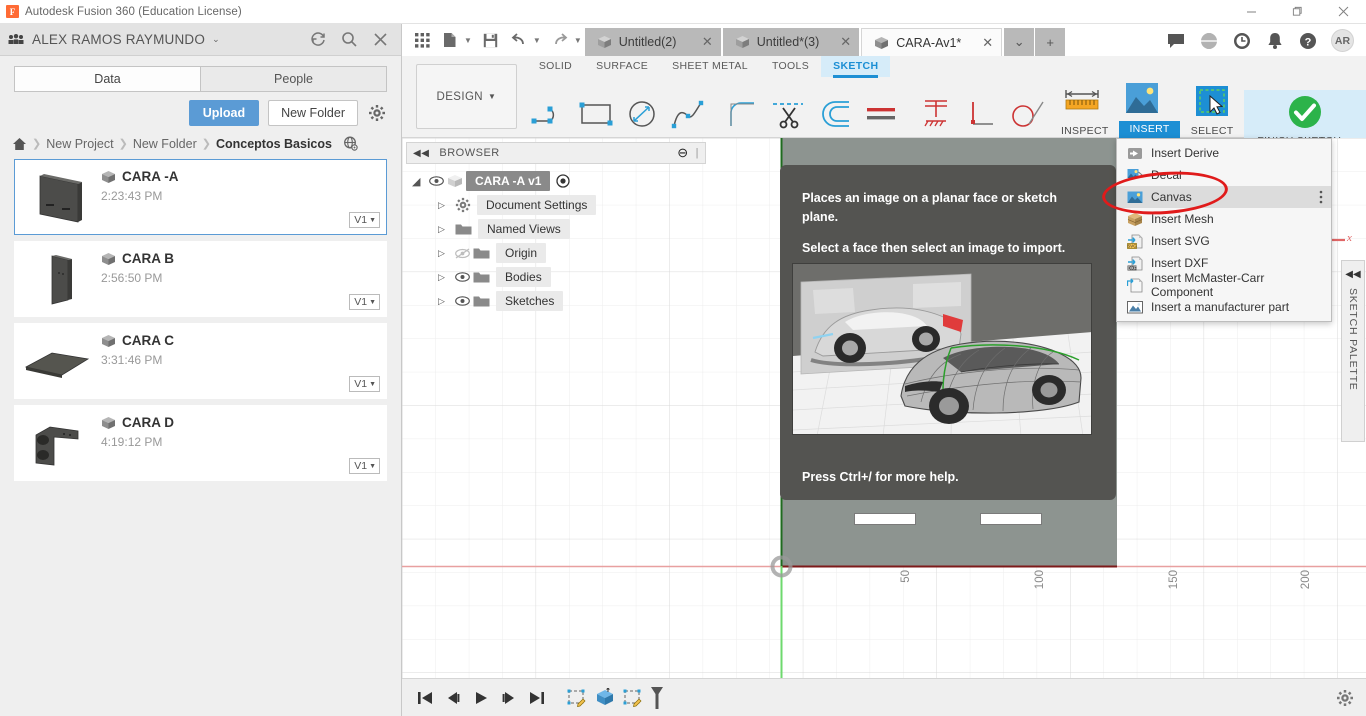  I want to click on file-card-cara-b: CARA B 2:56:50 PM V1 ▼, so click(200, 279).